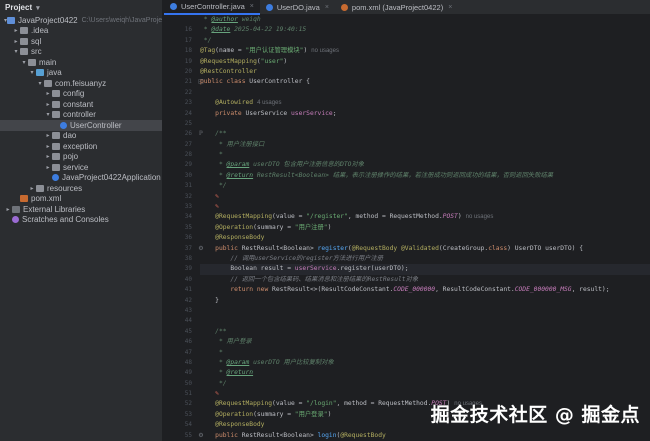  Describe the element at coordinates (425, 145) in the screenshot. I see `code-line: * 用户注册接口` at that location.